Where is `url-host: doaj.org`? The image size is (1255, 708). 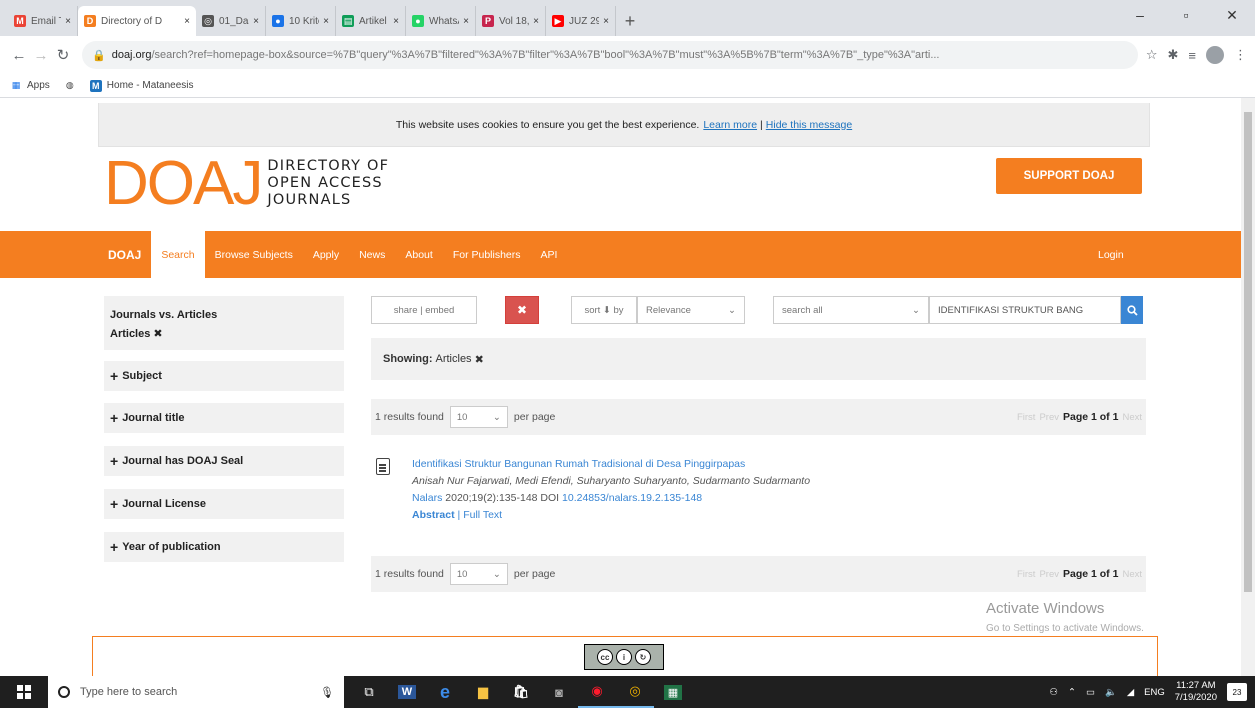
url-host: doaj.org is located at coordinates (131, 55).